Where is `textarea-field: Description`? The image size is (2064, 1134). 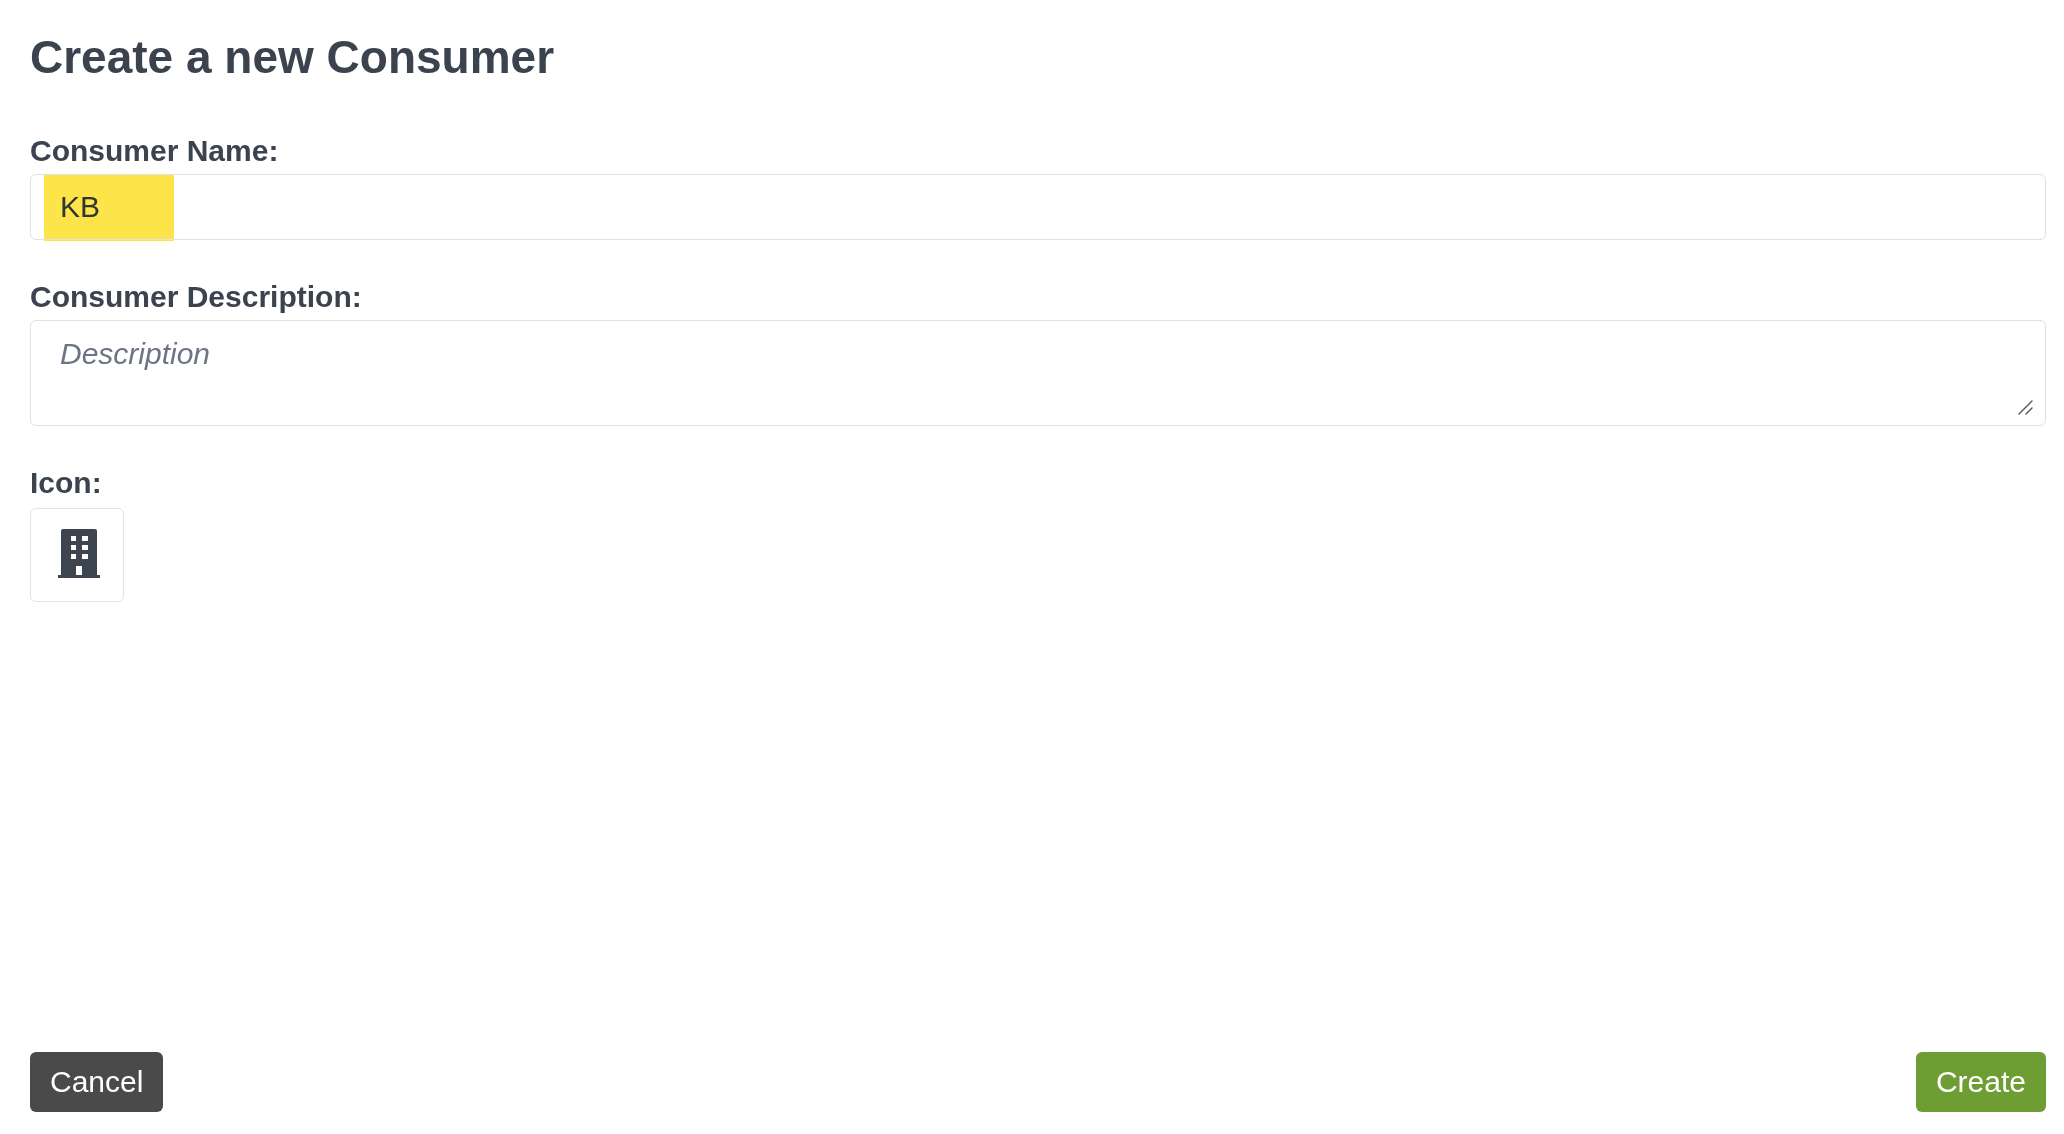
textarea-field: Description is located at coordinates (1038, 373).